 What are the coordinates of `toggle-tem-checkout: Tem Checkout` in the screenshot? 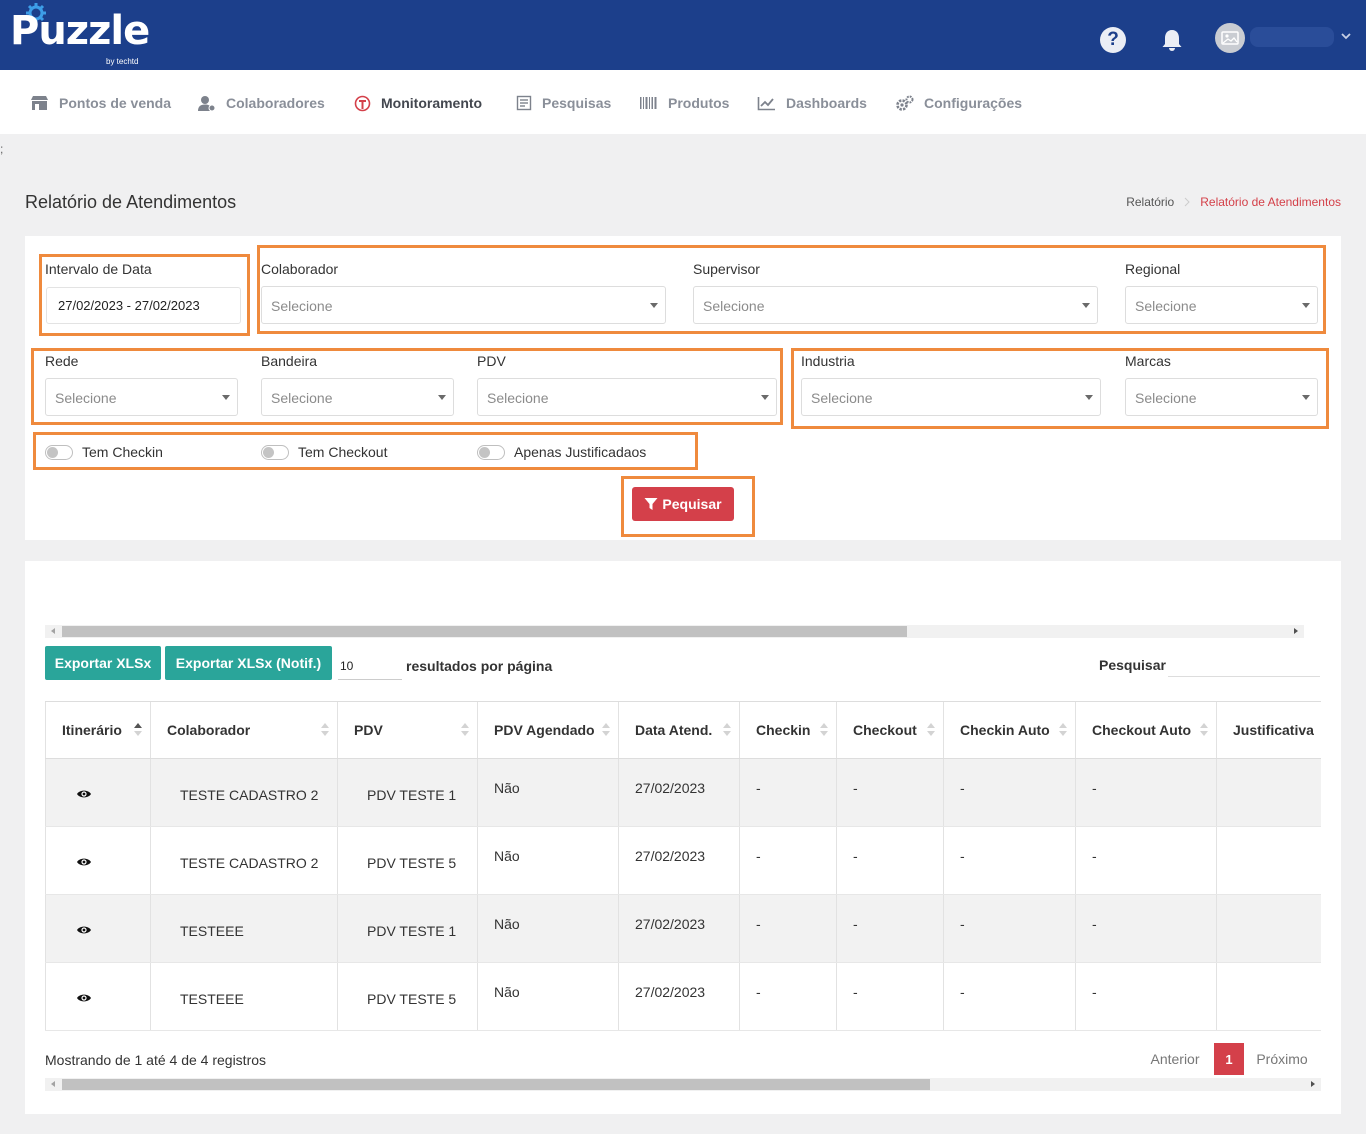 It's located at (324, 452).